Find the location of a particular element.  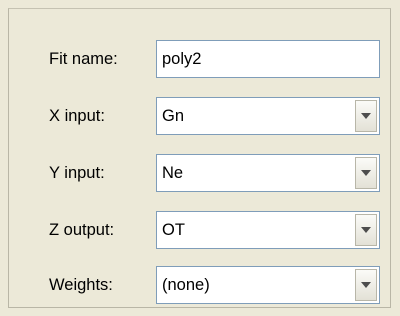

y-input-dropdown-button is located at coordinates (366, 173).